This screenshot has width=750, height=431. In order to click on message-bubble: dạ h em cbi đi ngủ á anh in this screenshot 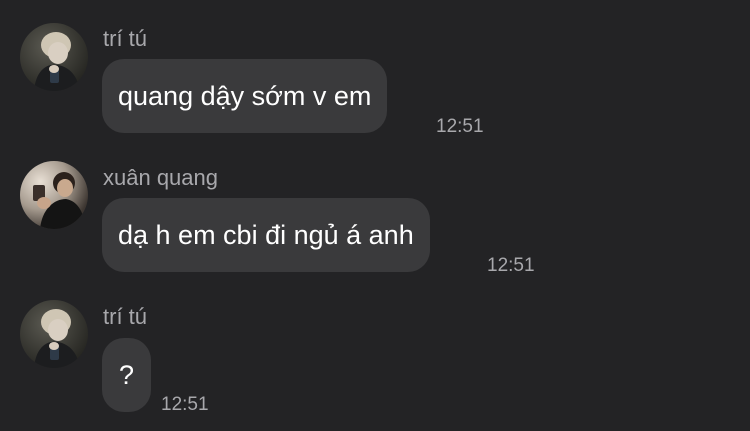, I will do `click(266, 235)`.